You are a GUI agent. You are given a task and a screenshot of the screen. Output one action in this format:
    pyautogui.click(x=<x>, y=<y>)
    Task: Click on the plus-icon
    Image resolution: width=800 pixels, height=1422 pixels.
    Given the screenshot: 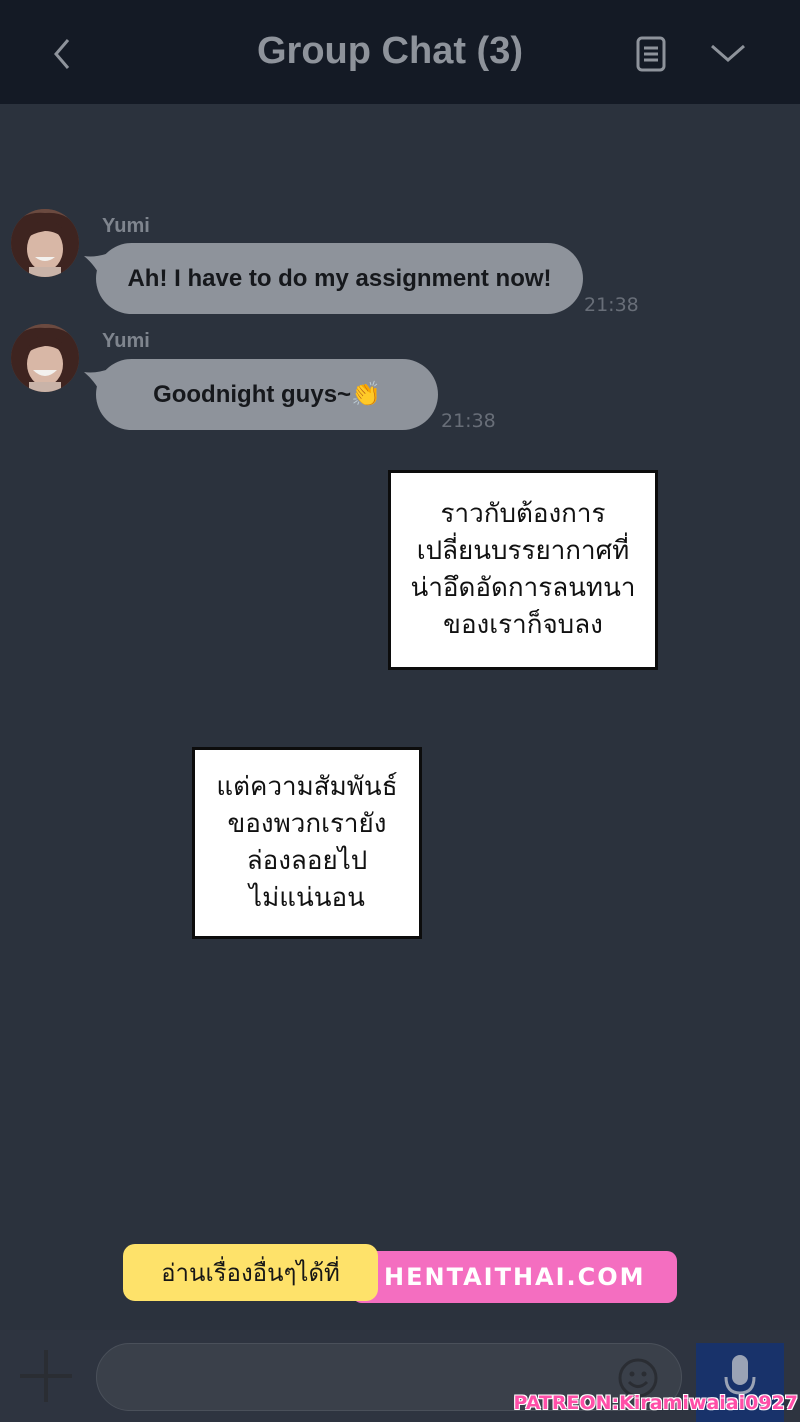 What is the action you would take?
    pyautogui.click(x=46, y=1376)
    